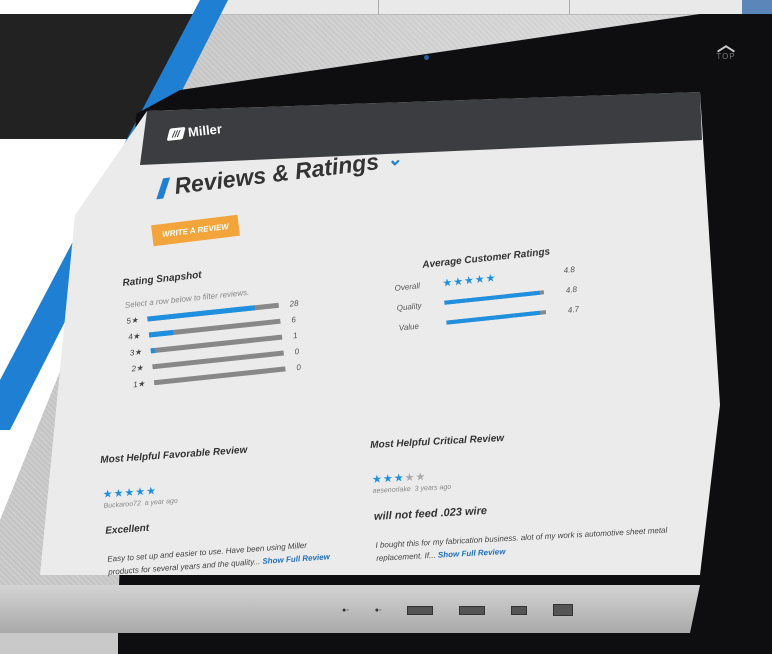 Image resolution: width=772 pixels, height=654 pixels. I want to click on rating-row-count: 6, so click(293, 319).